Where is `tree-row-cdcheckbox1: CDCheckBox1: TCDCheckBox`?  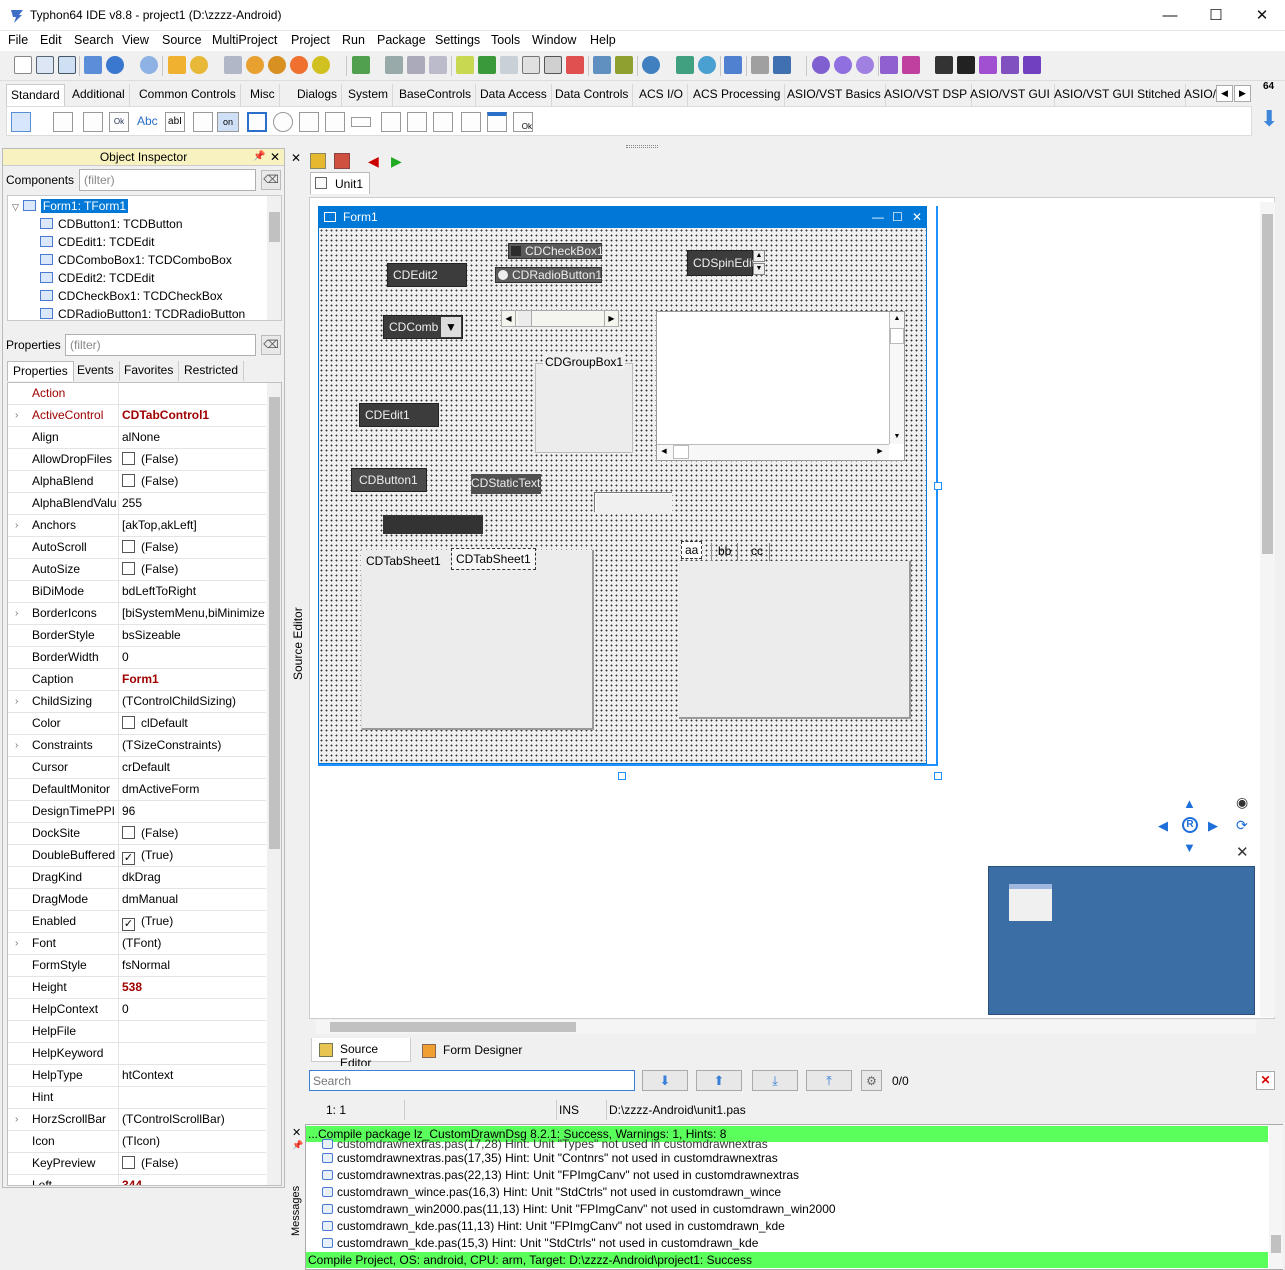 tree-row-cdcheckbox1: CDCheckBox1: TCDCheckBox is located at coordinates (131, 296).